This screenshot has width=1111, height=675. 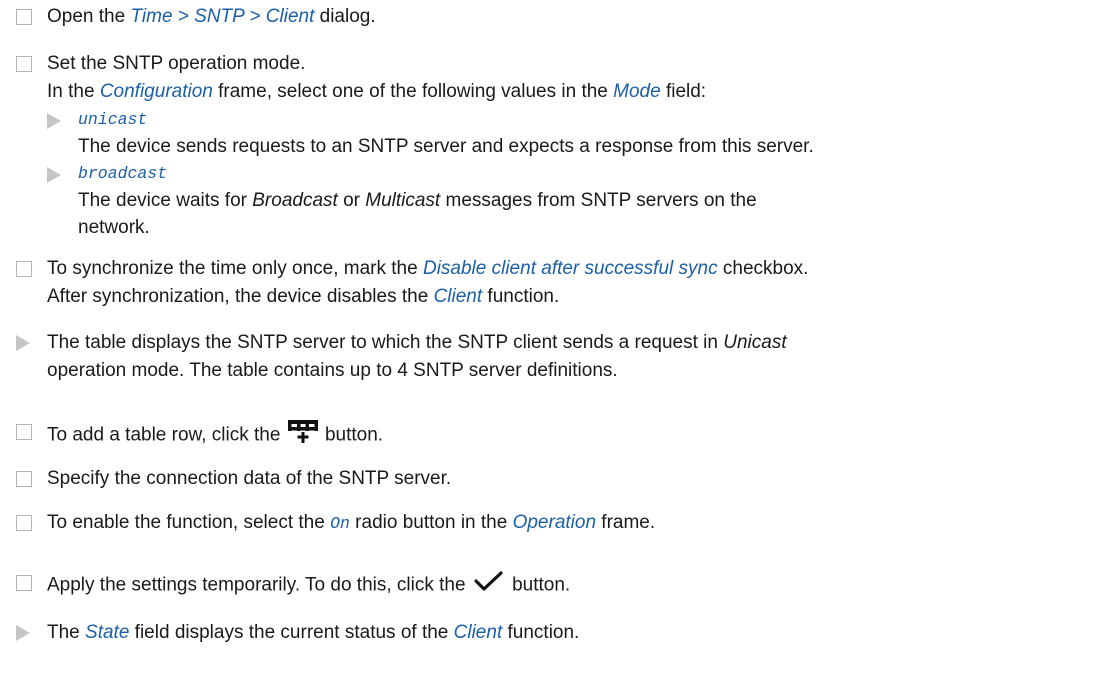 I want to click on mode-option-unicast: unicast, so click(x=574, y=120).